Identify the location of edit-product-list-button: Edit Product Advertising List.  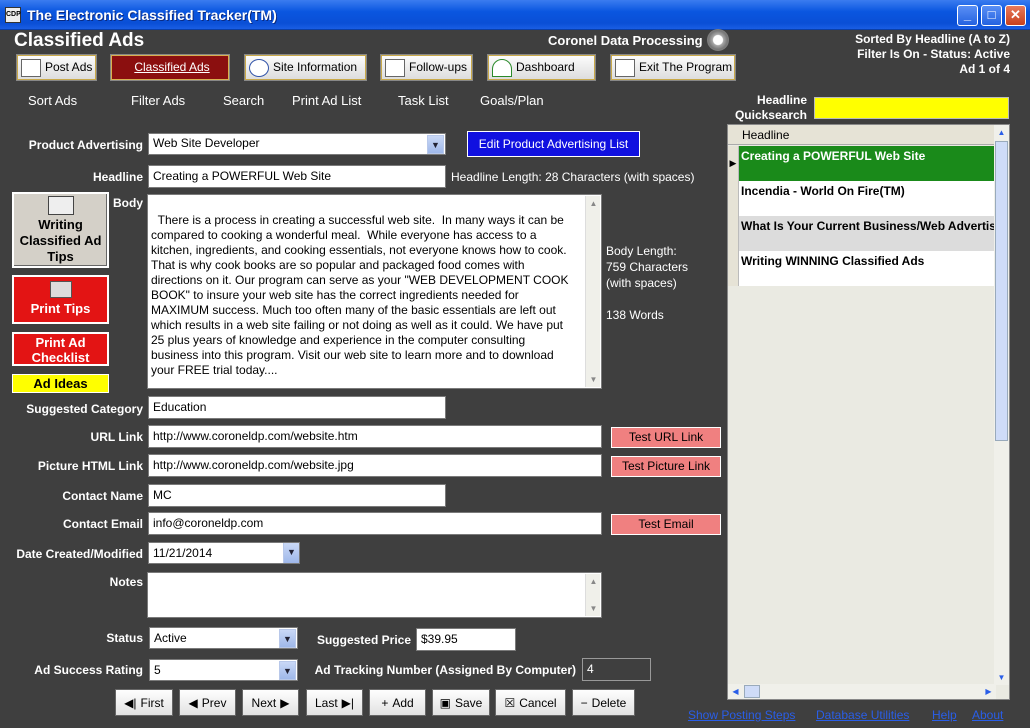
(553, 144).